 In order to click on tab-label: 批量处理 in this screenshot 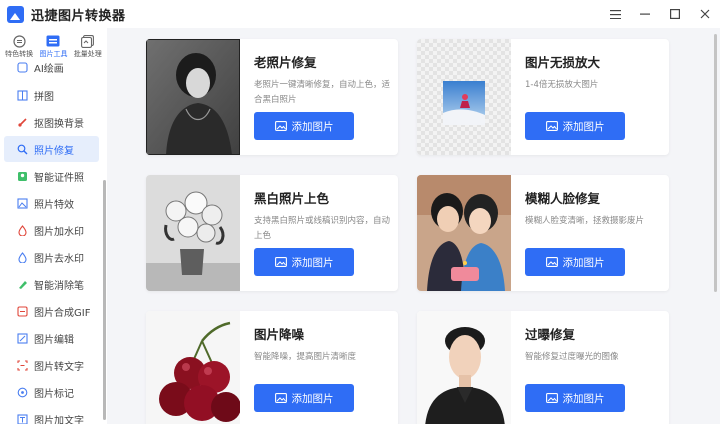, I will do `click(87, 54)`.